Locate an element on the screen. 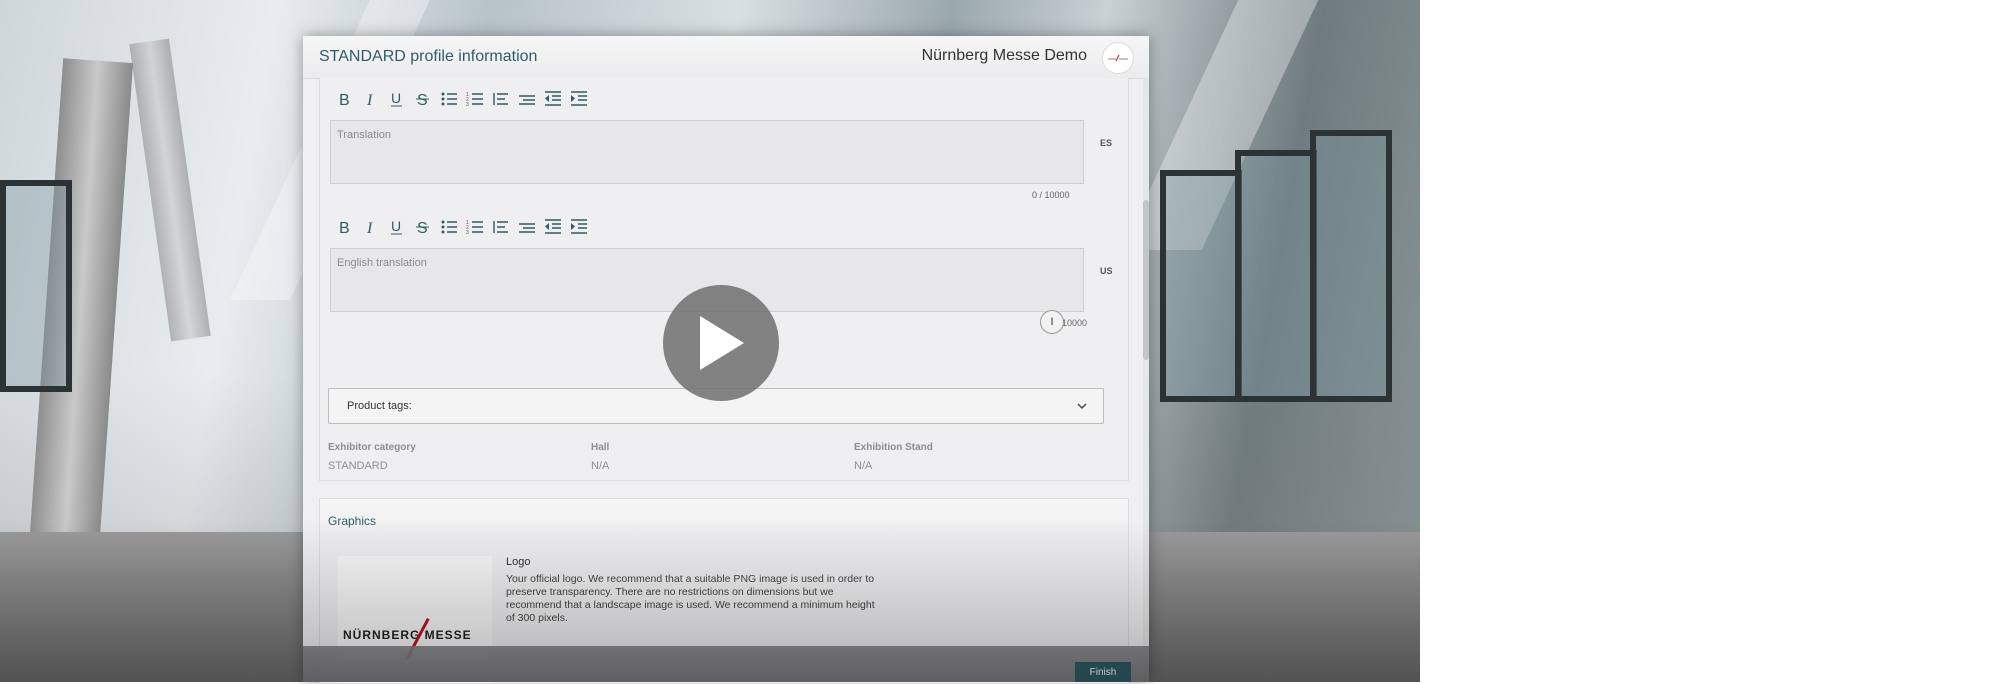  hall-label: Hall is located at coordinates (600, 447).